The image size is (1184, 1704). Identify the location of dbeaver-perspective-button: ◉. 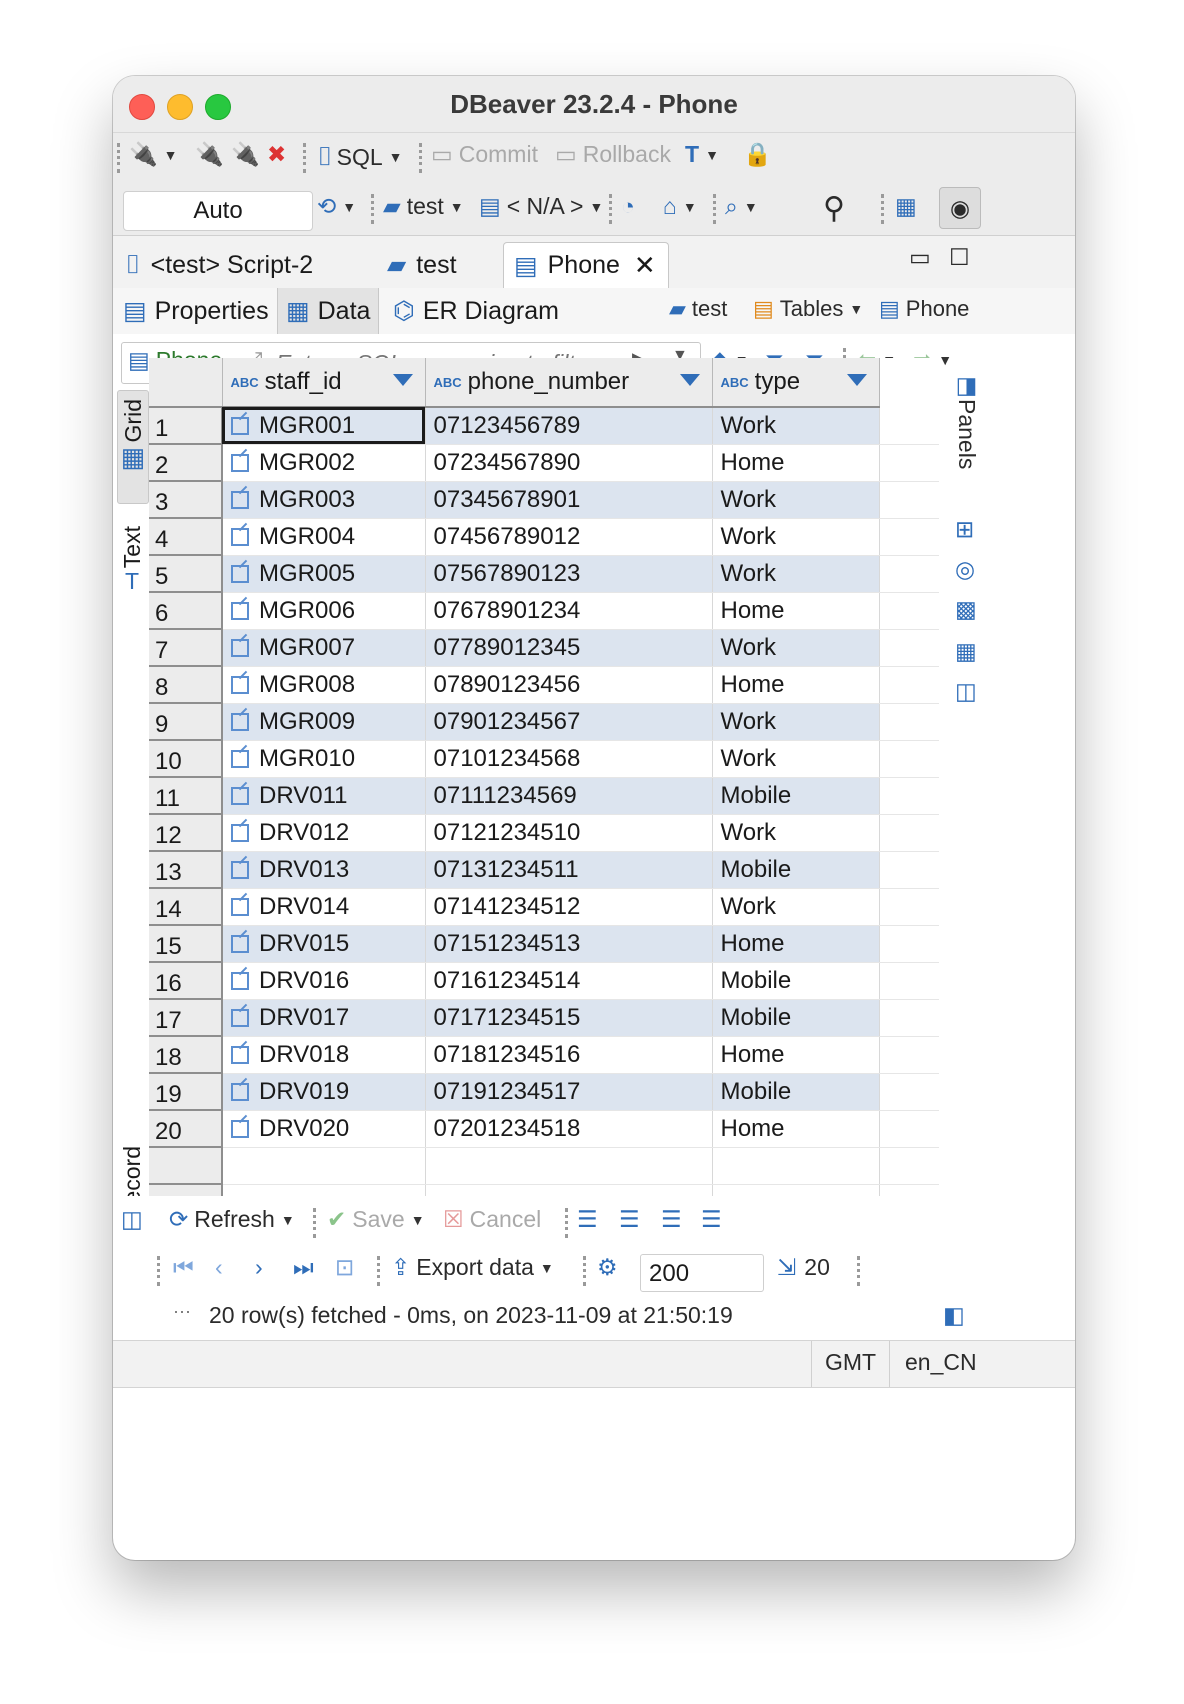
(960, 208).